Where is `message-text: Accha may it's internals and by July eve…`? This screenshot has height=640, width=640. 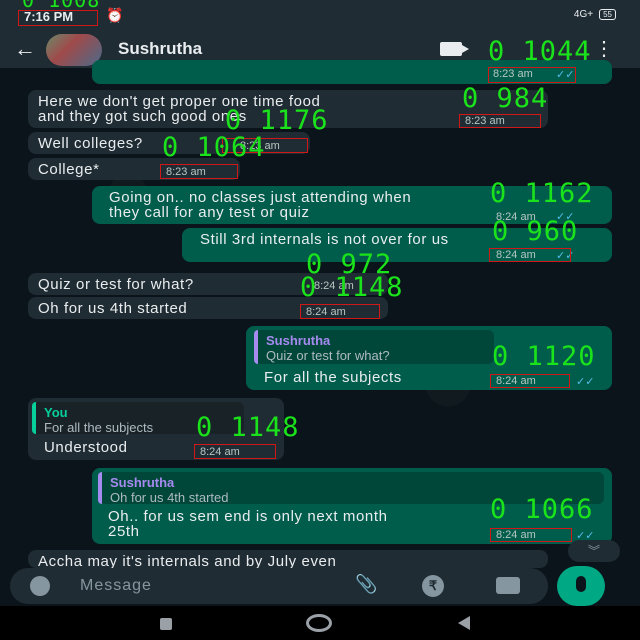
message-text: Accha may it's internals and by July eve… is located at coordinates (187, 560).